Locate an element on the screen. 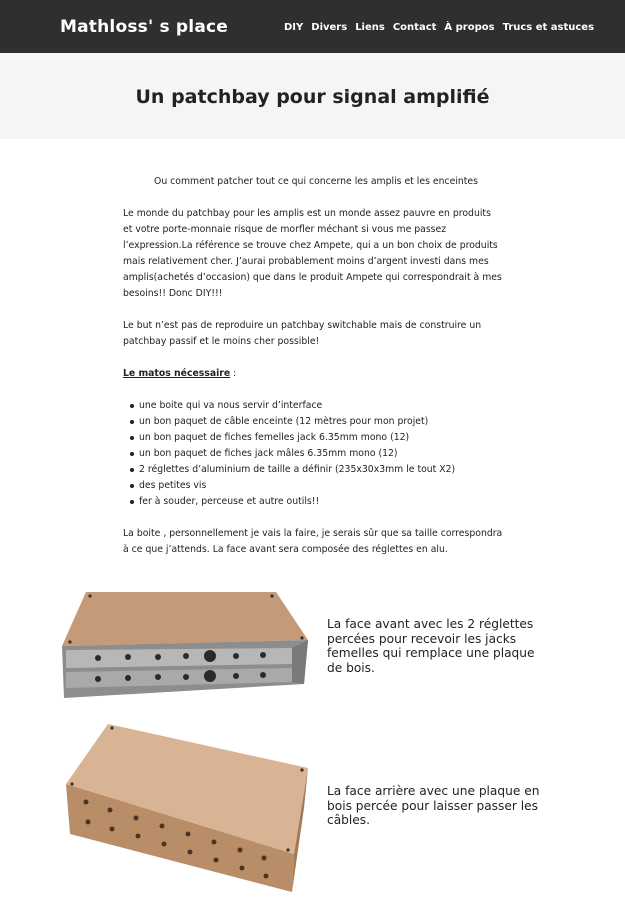 The height and width of the screenshot is (897, 625). front-face-photo is located at coordinates (185, 645).